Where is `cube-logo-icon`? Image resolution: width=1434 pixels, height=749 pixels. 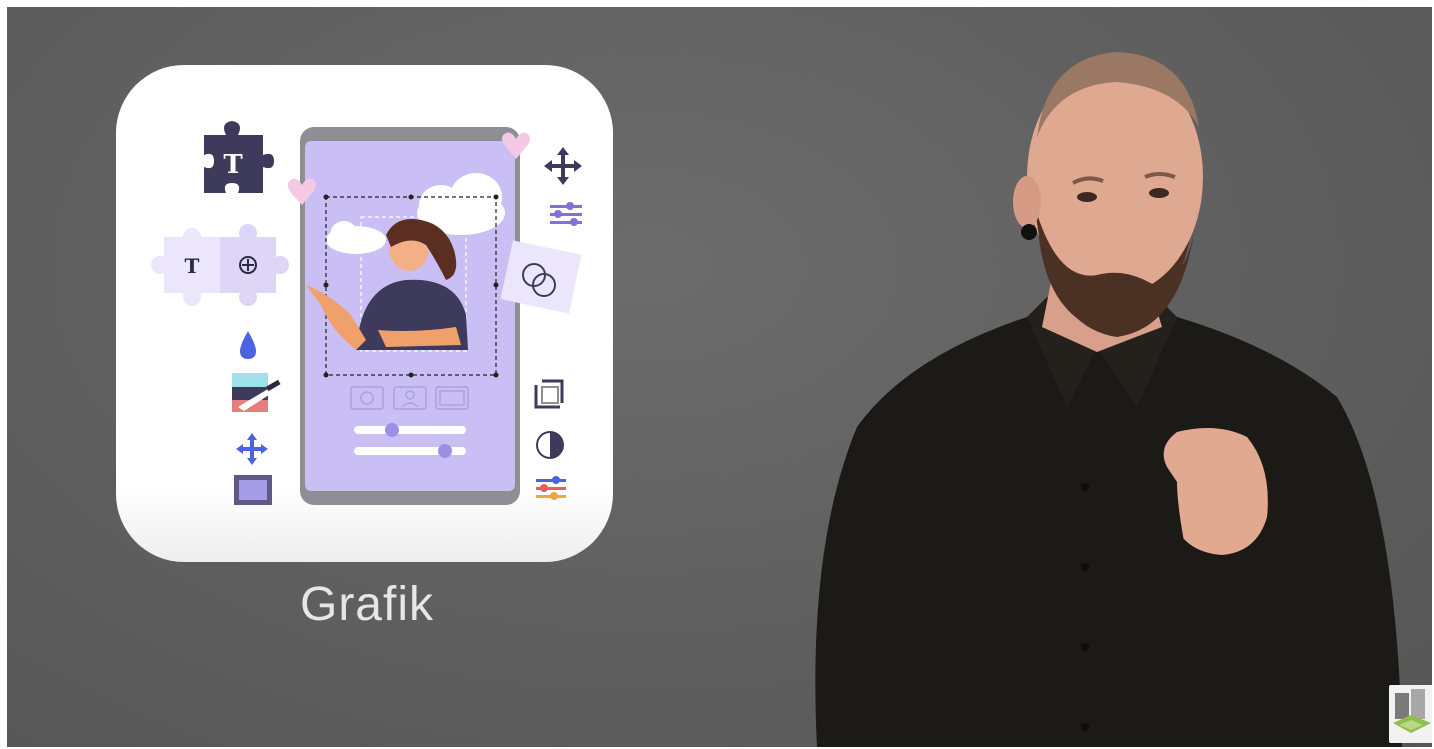
cube-logo-icon is located at coordinates (1412, 711).